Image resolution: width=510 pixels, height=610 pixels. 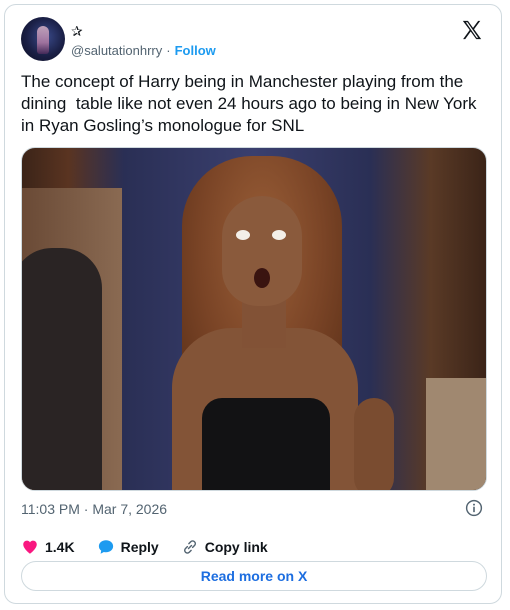 What do you see at coordinates (30, 547) in the screenshot?
I see `heart-icon` at bounding box center [30, 547].